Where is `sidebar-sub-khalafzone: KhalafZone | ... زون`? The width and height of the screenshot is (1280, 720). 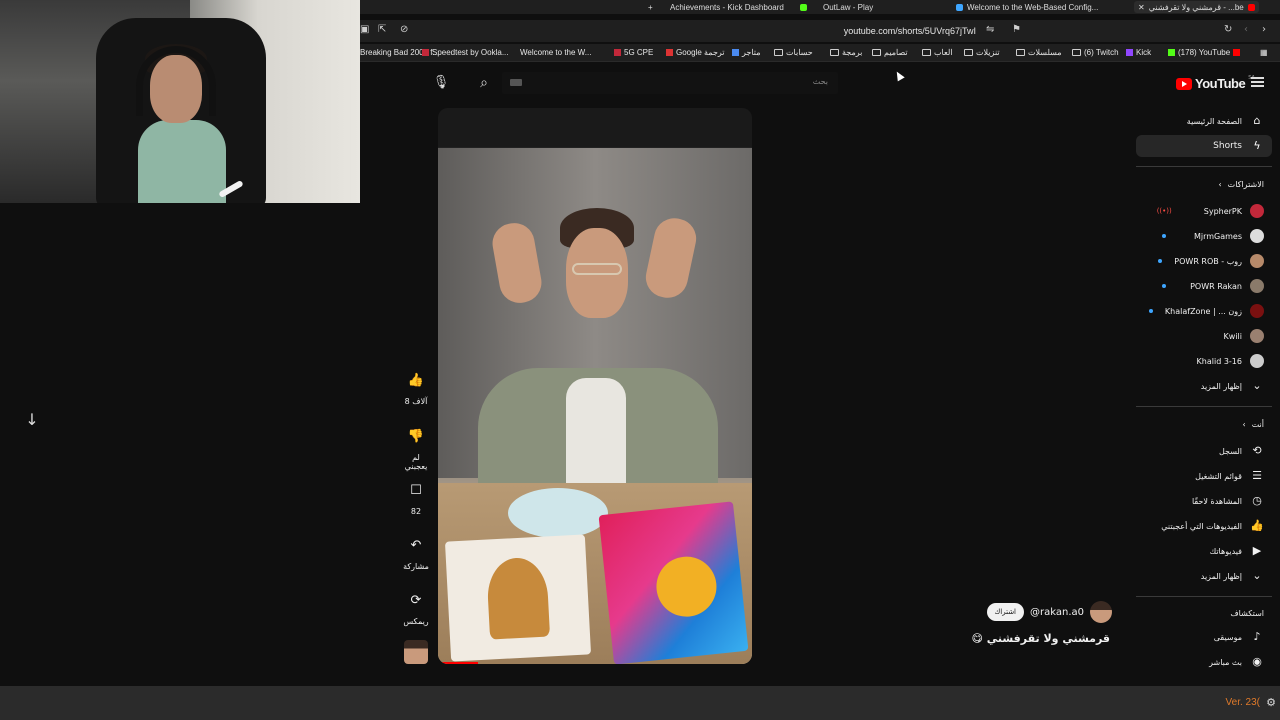
sidebar-sub-khalafzone: KhalafZone | ... زون is located at coordinates (1204, 311).